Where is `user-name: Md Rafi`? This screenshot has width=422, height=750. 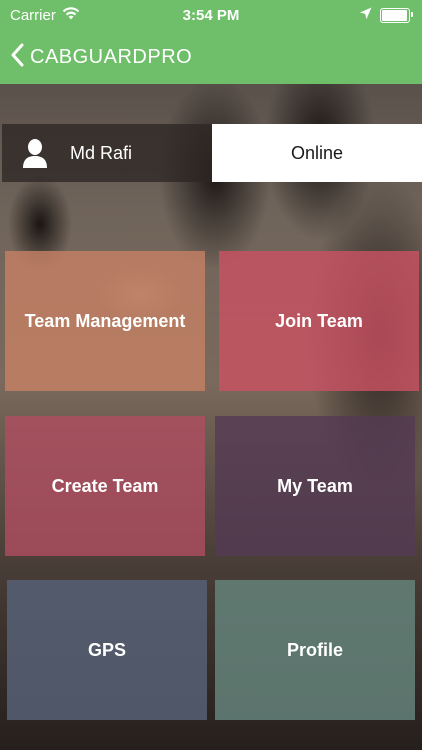 user-name: Md Rafi is located at coordinates (101, 152).